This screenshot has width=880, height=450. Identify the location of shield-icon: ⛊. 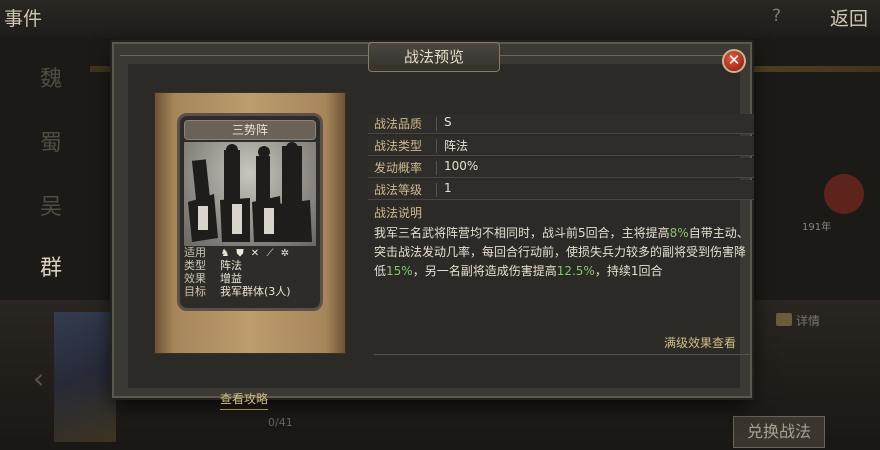
(240, 253).